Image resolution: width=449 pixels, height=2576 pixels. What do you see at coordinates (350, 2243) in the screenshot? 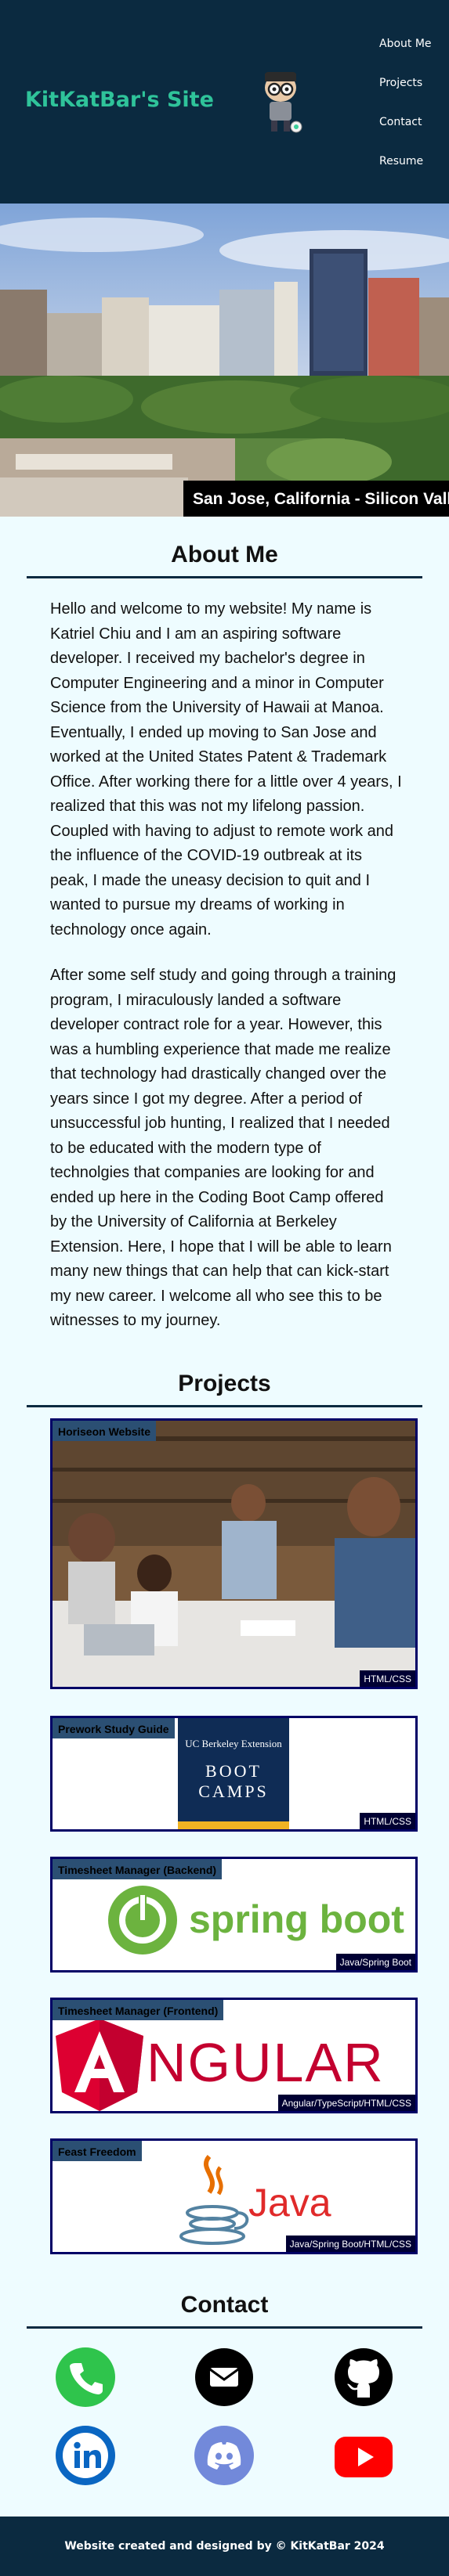
I see `project-tech: Java/Spring Boot/HTML/CSS` at bounding box center [350, 2243].